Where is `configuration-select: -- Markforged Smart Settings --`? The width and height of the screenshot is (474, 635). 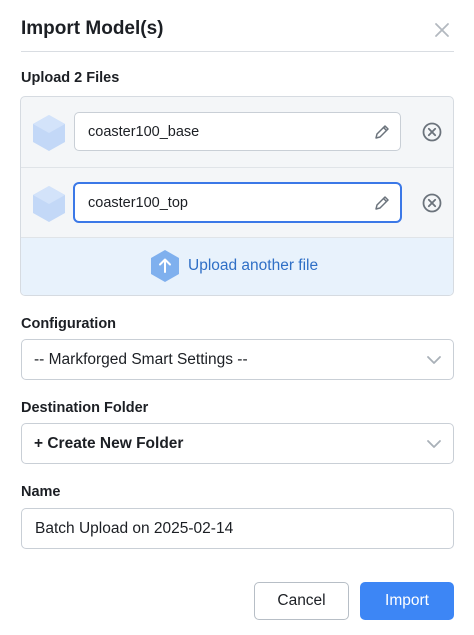 configuration-select: -- Markforged Smart Settings -- is located at coordinates (237, 359).